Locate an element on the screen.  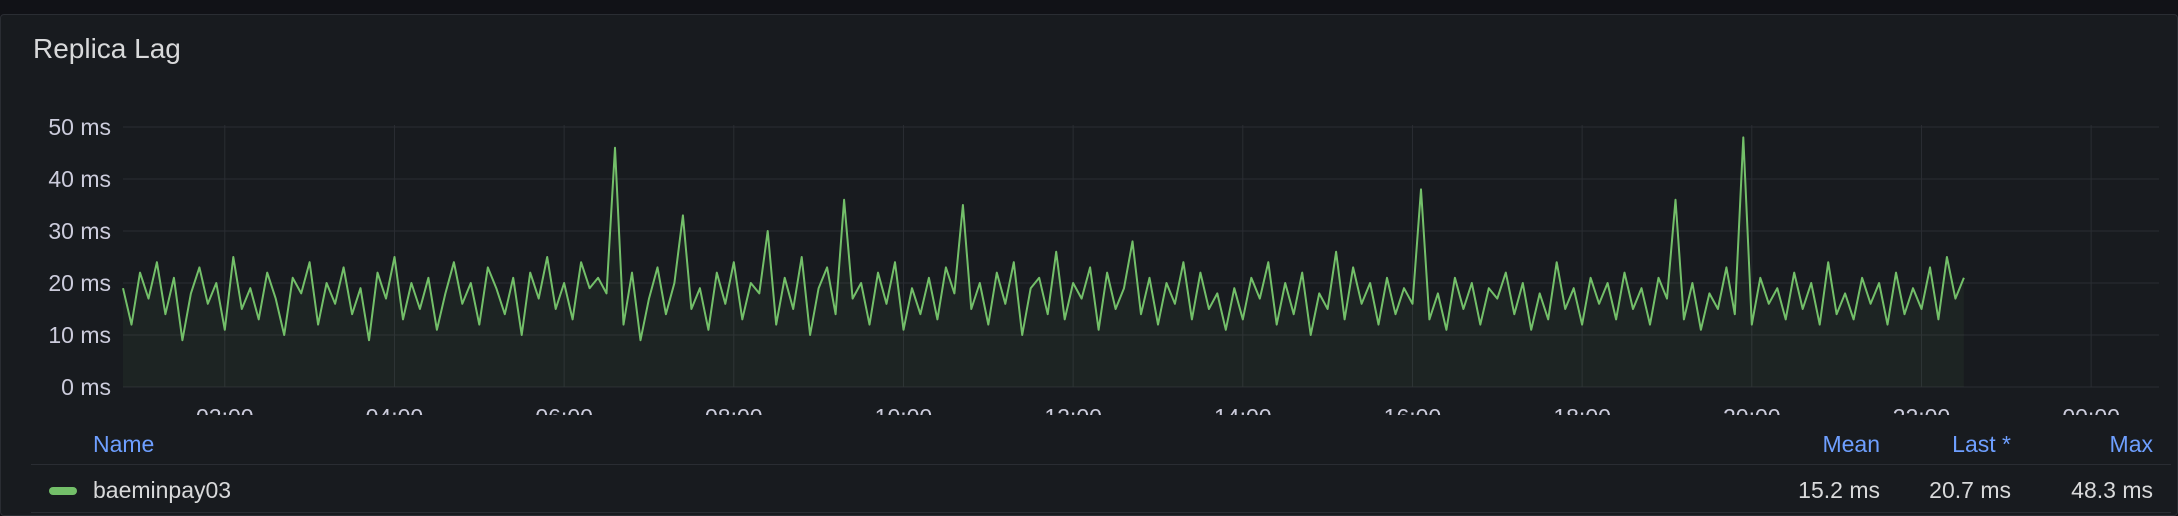
x-tick-label: 06:00 is located at coordinates (564, 409).